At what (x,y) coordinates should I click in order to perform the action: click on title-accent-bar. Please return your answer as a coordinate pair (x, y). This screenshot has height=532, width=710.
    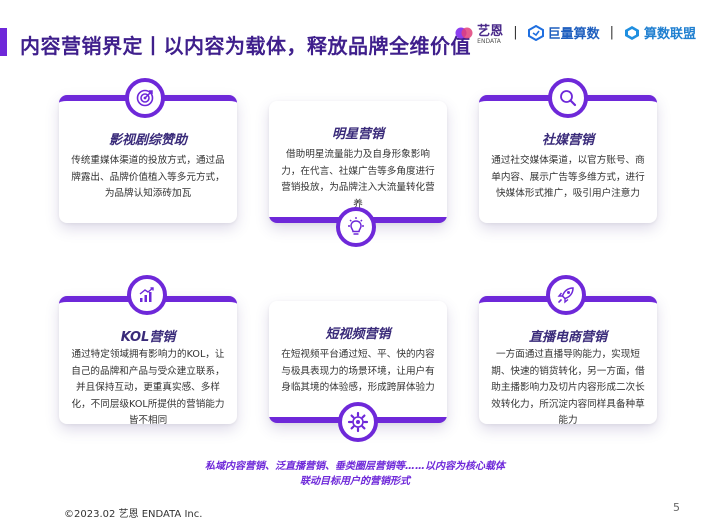
    Looking at the image, I should click on (3, 42).